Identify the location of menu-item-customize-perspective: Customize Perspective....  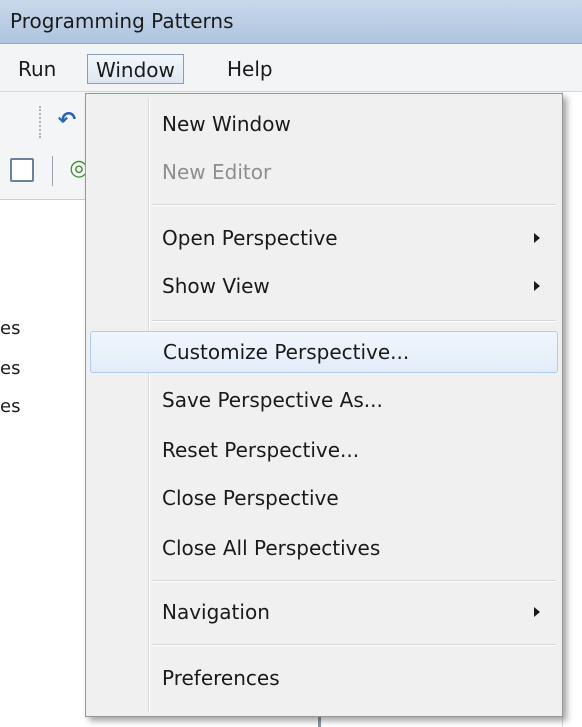
(324, 352).